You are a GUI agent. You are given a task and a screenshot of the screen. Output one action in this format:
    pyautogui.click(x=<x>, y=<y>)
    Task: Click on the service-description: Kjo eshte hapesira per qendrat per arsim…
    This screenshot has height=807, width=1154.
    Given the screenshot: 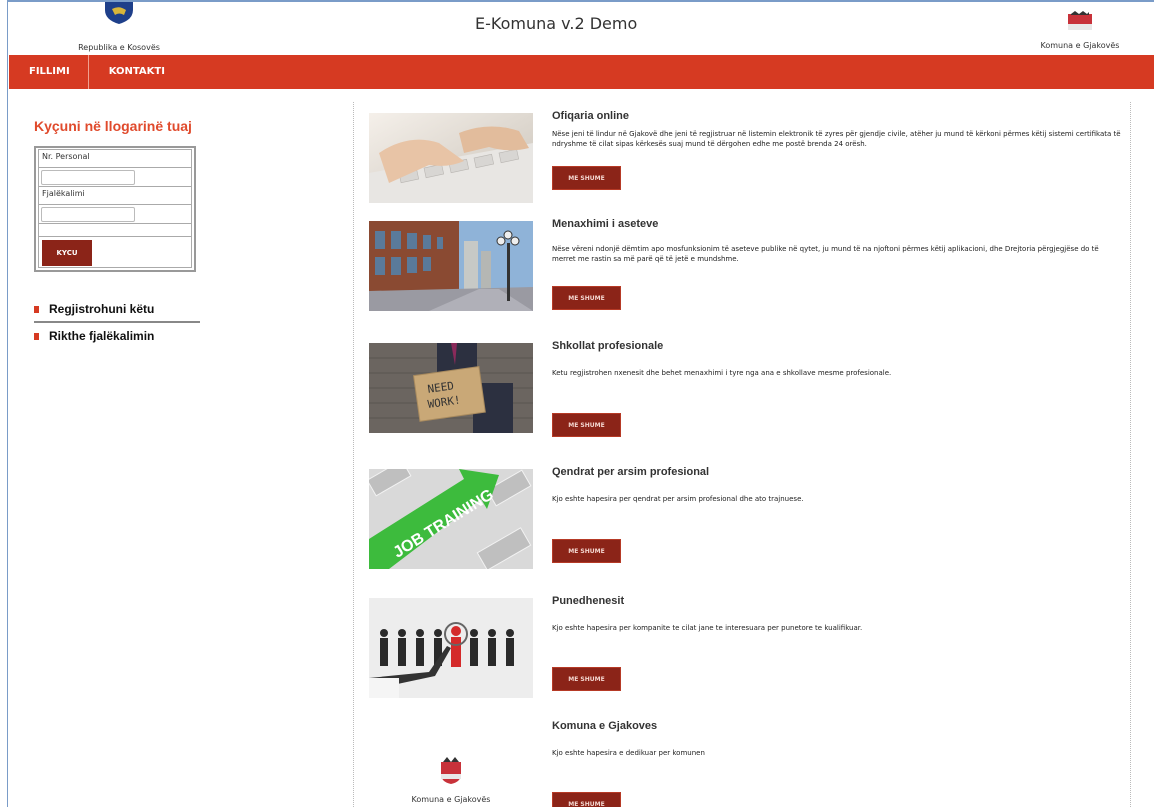 What is the action you would take?
    pyautogui.click(x=678, y=499)
    